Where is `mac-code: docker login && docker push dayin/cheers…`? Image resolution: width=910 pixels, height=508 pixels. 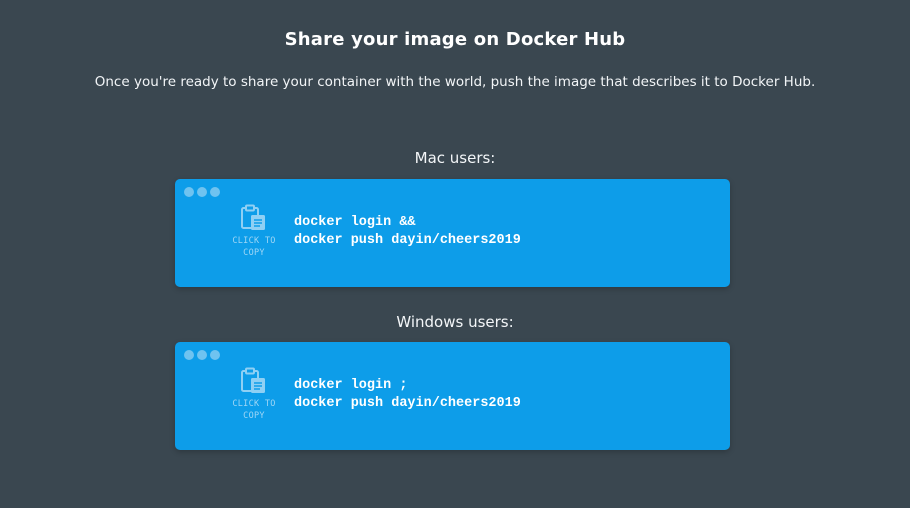
mac-code: docker login && docker push dayin/cheers… is located at coordinates (407, 232).